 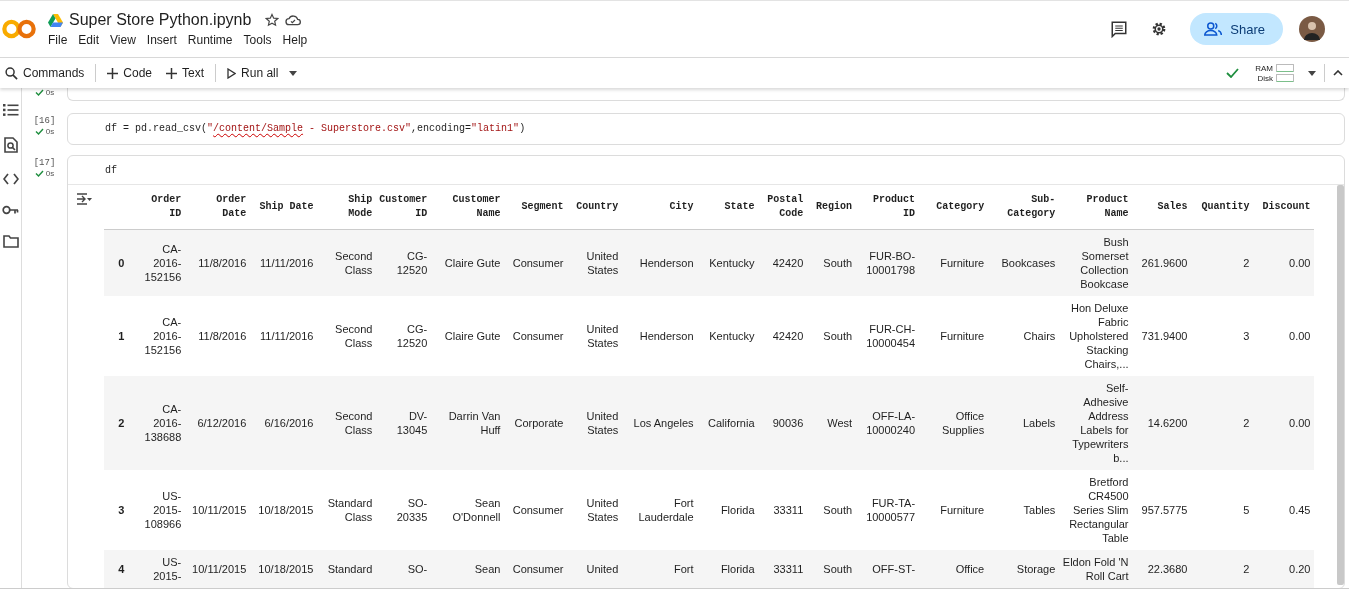 I want to click on notebook-title: Super Store Python.ipynb, so click(x=160, y=20).